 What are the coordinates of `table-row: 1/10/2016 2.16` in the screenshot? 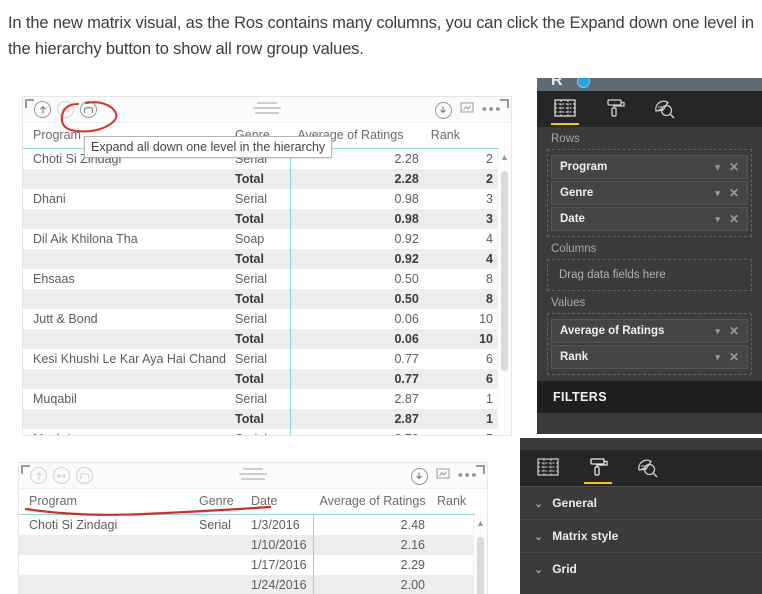 It's located at (247, 545).